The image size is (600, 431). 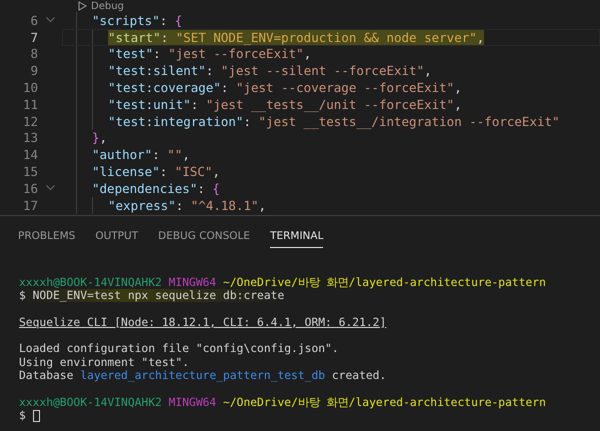 I want to click on line-number: 10, so click(x=30, y=88).